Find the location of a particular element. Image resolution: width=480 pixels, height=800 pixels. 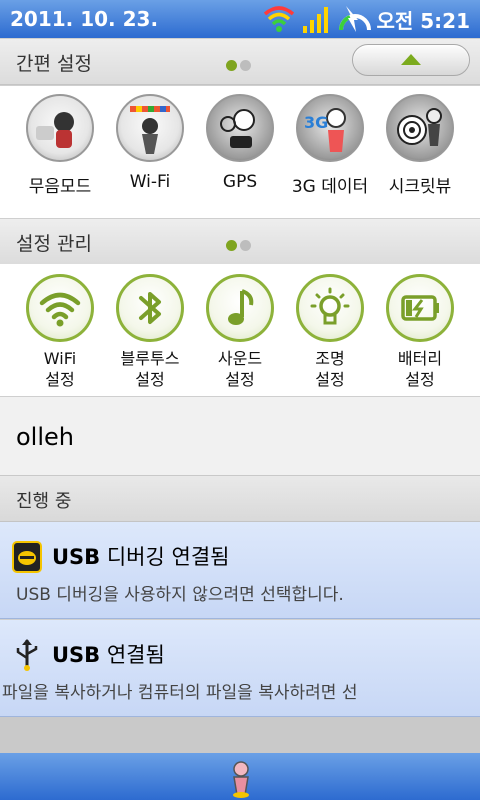

carrier-bar: olleh is located at coordinates (240, 436).